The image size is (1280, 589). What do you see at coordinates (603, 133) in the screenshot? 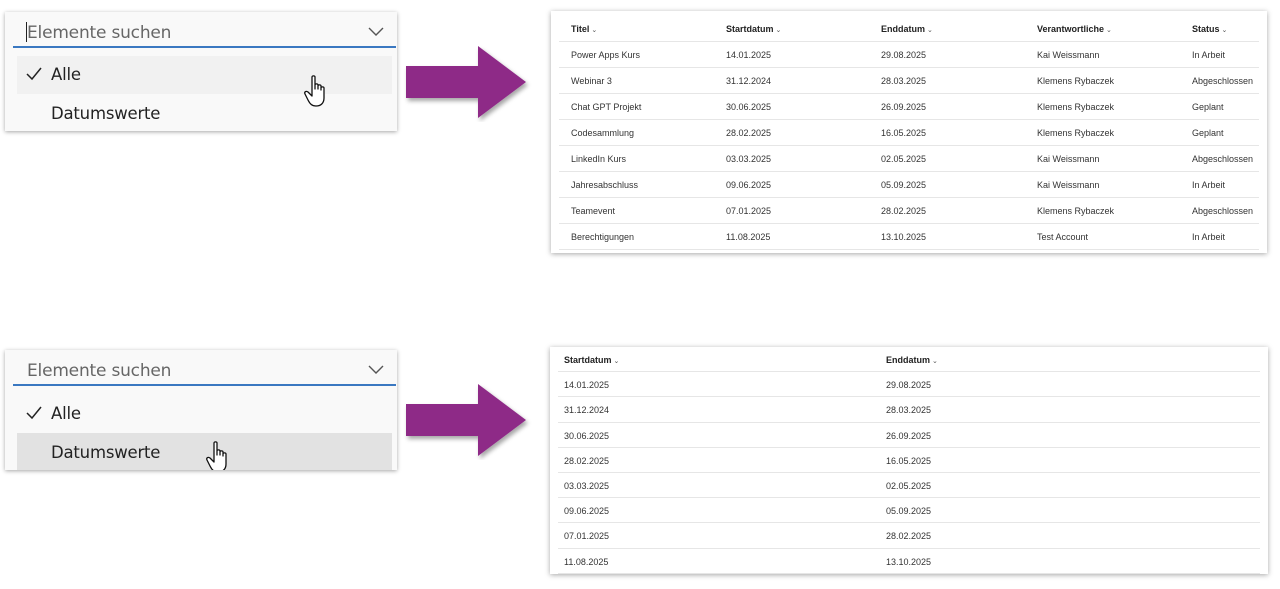
I see `table-cell: Codesammlung` at bounding box center [603, 133].